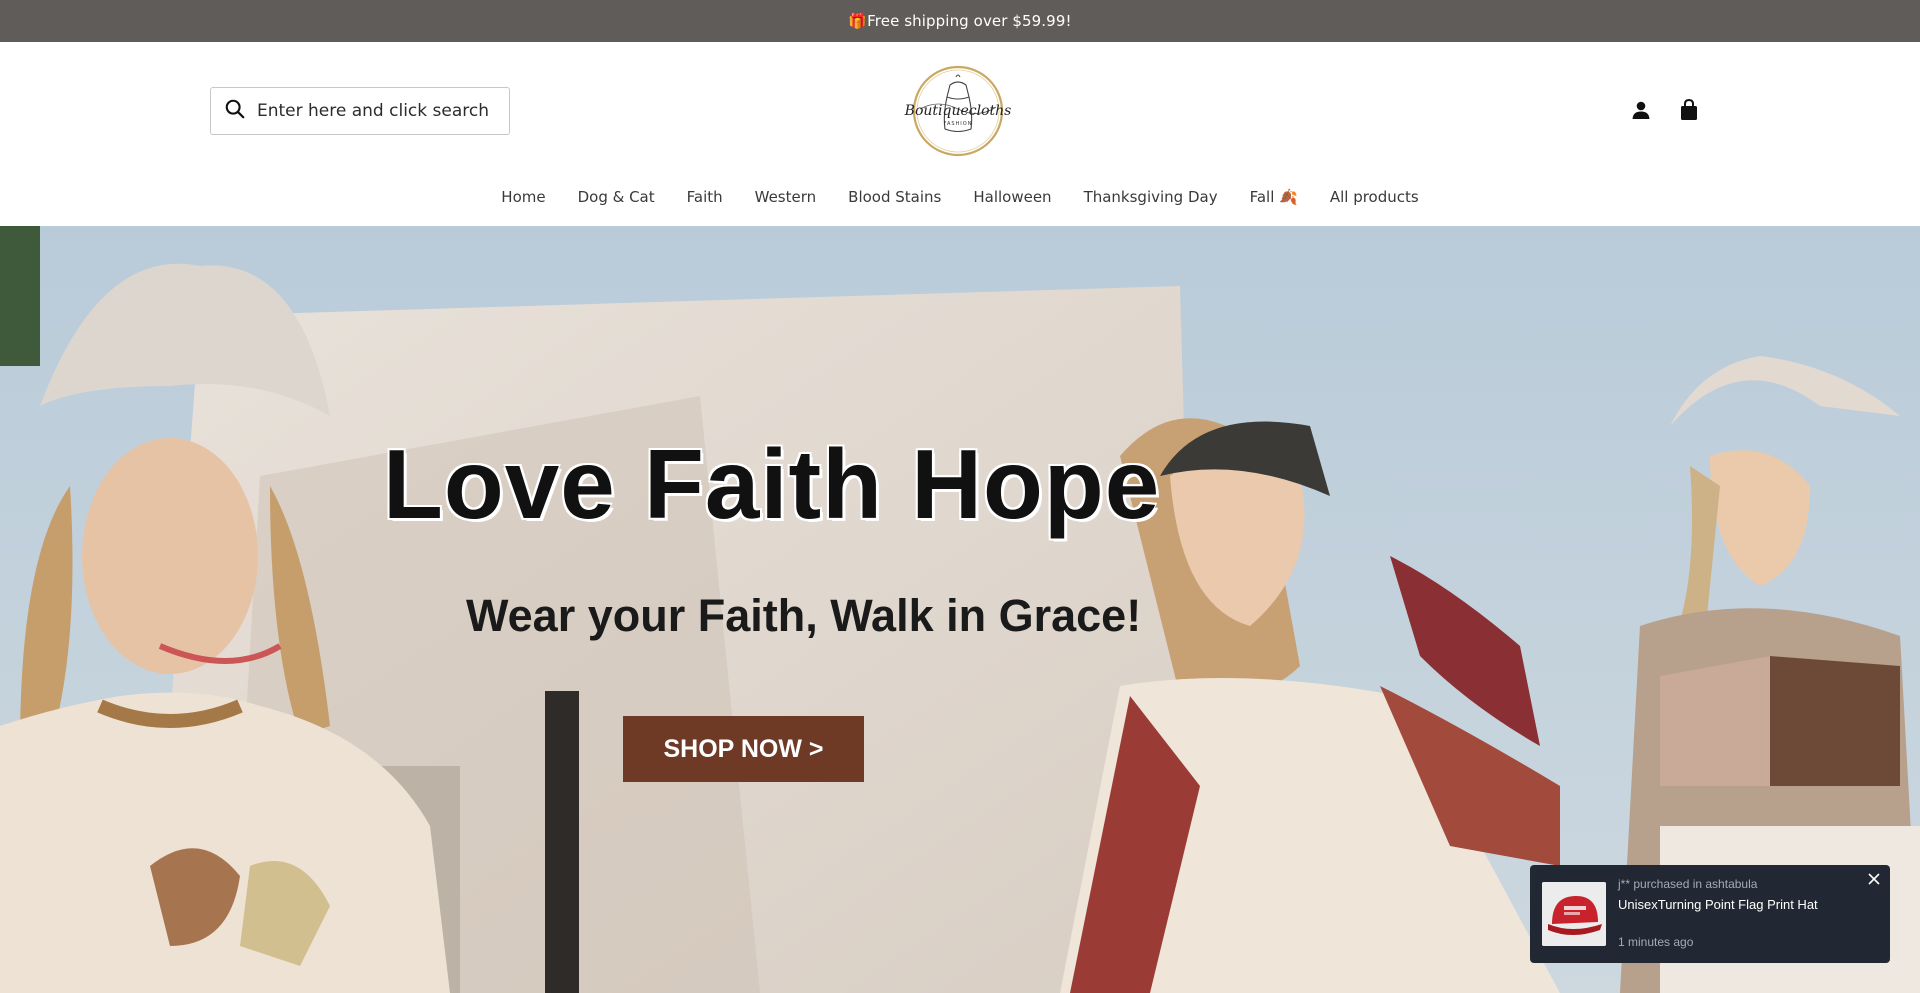 The image size is (1920, 993). I want to click on announcement-text: 🎁Free shipping over $59.99!, so click(960, 21).